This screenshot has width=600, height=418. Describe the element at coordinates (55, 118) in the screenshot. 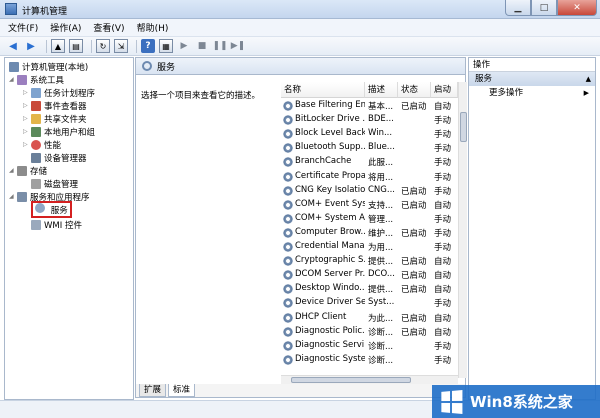

I see `tree-item-shared-folders: ▷ 共享文件夹` at that location.